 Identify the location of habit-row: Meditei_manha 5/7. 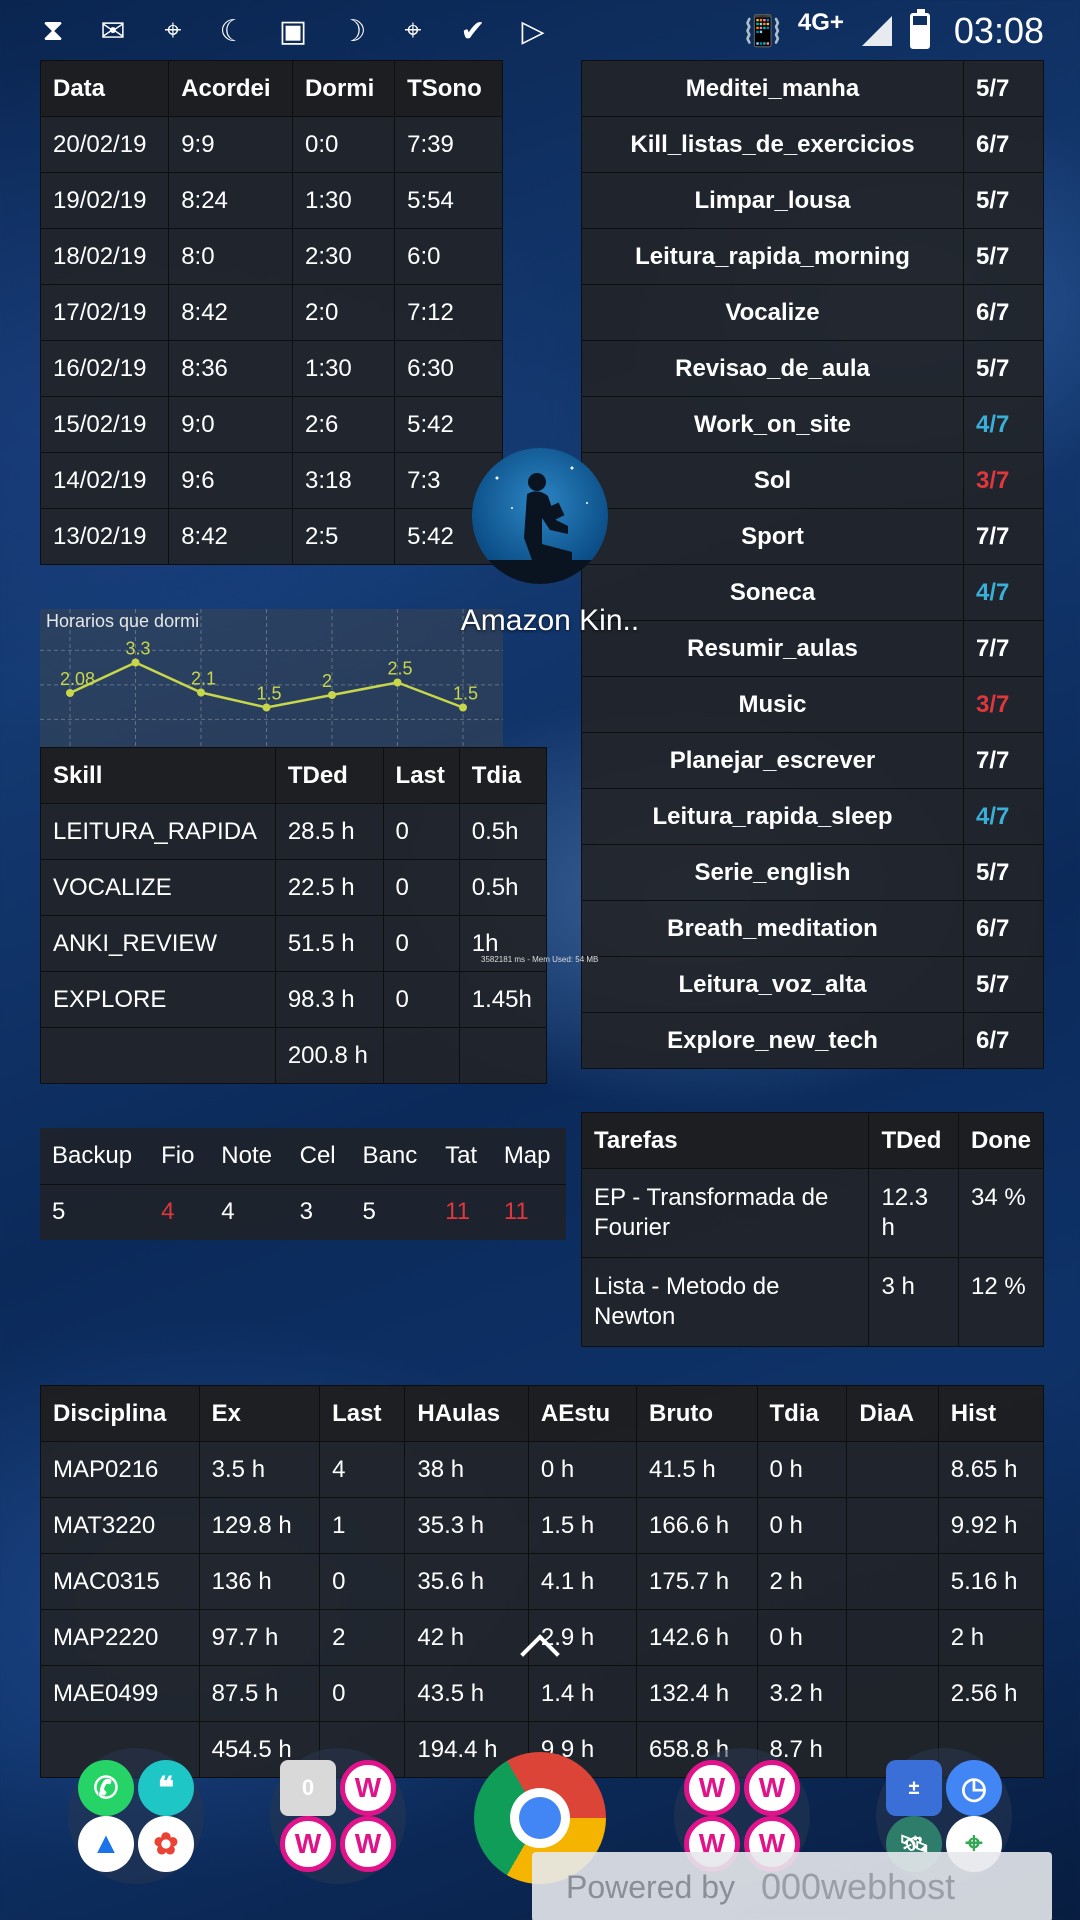
(812, 88).